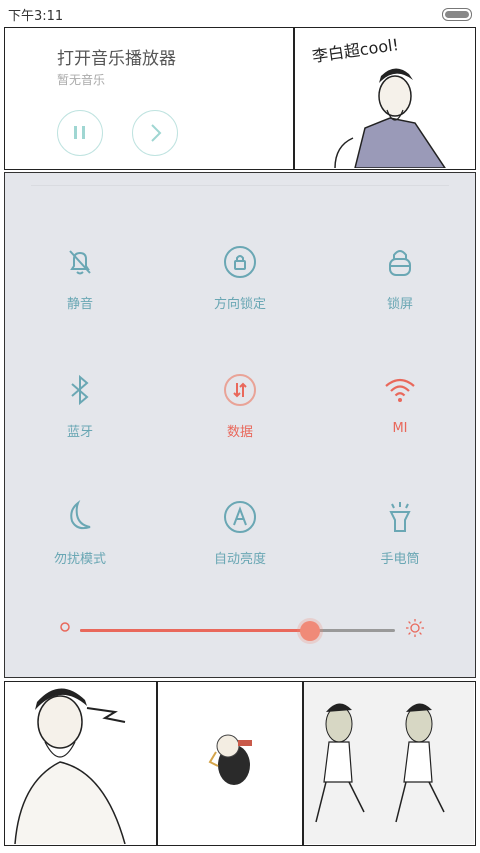 Image resolution: width=480 pixels, height=853 pixels. What do you see at coordinates (80, 290) in the screenshot?
I see `toggle-mute: 静音` at bounding box center [80, 290].